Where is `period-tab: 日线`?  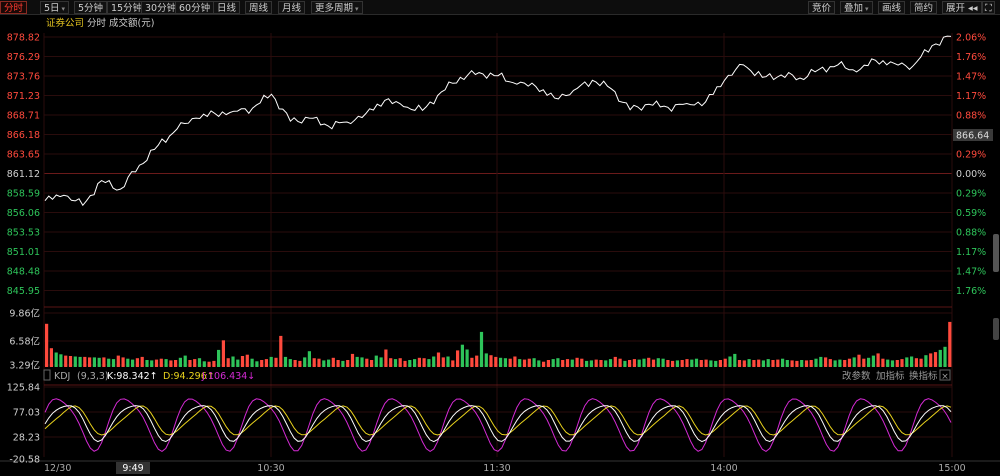 period-tab: 日线 is located at coordinates (227, 7).